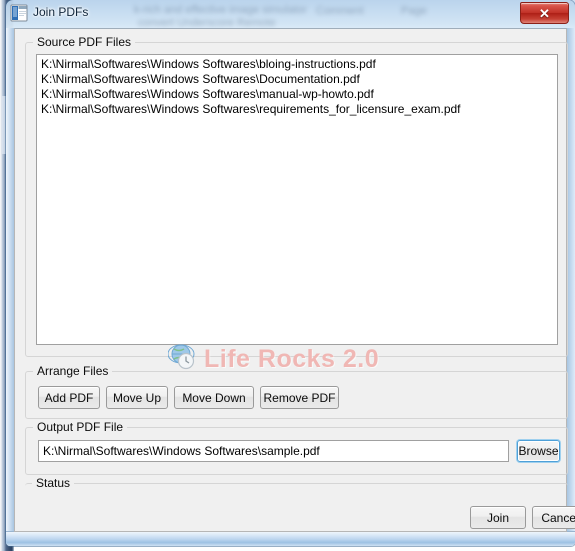 The image size is (575, 551). Describe the element at coordinates (273, 451) in the screenshot. I see `output-path-input` at that location.